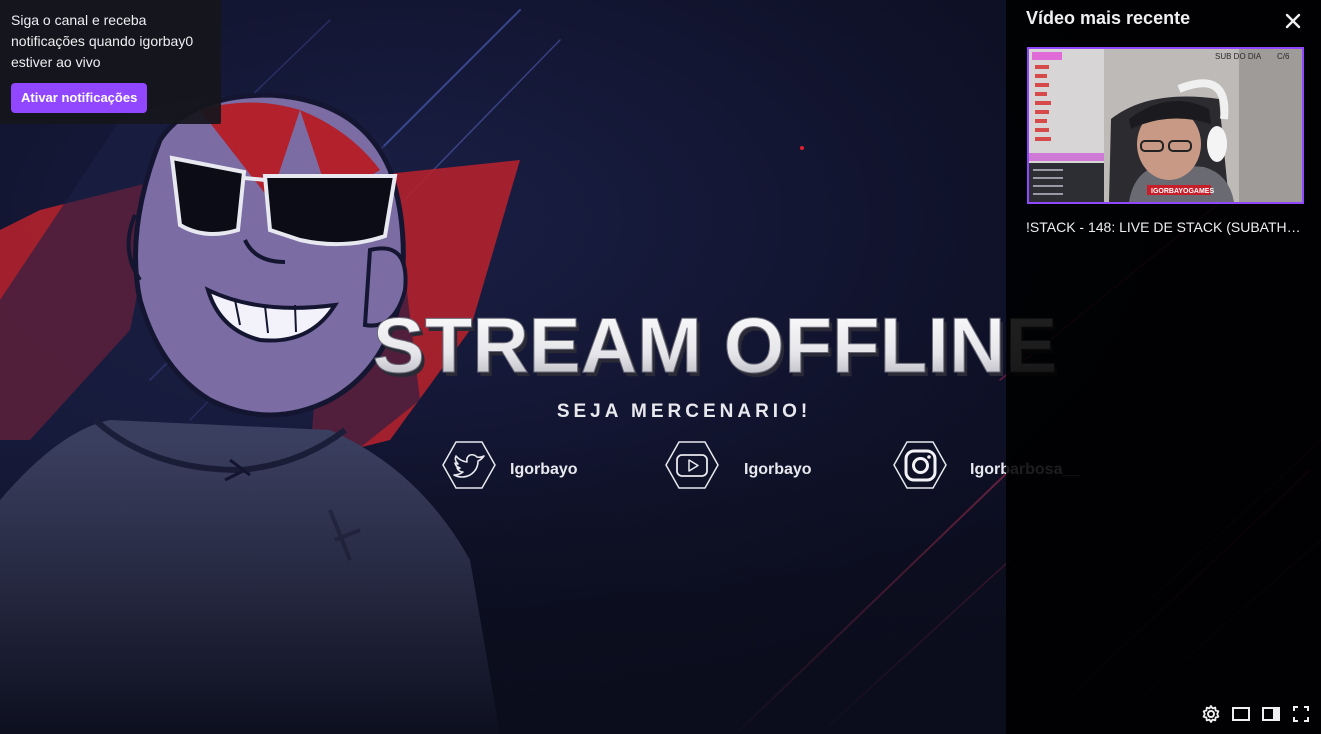  What do you see at coordinates (544, 469) in the screenshot?
I see `twitter-handle: Igorbayo` at bounding box center [544, 469].